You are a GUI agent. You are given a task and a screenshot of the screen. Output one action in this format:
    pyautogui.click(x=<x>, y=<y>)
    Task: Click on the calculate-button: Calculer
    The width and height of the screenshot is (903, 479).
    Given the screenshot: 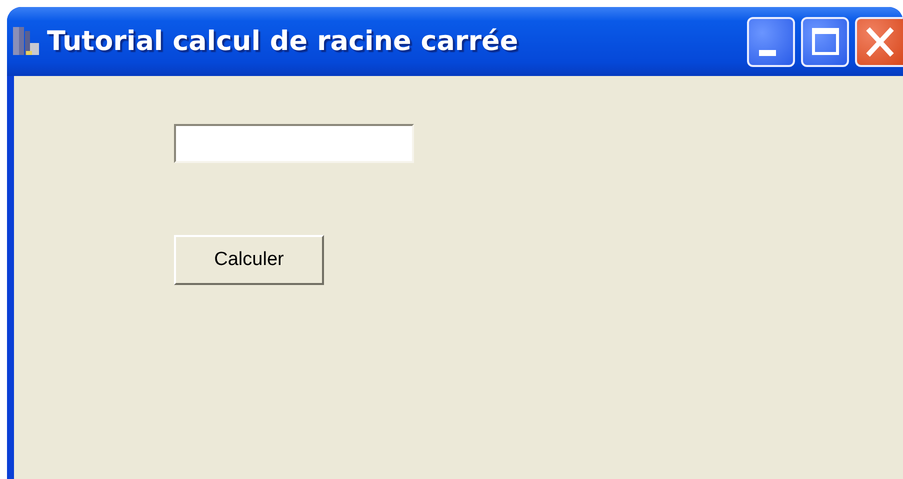 What is the action you would take?
    pyautogui.click(x=249, y=260)
    